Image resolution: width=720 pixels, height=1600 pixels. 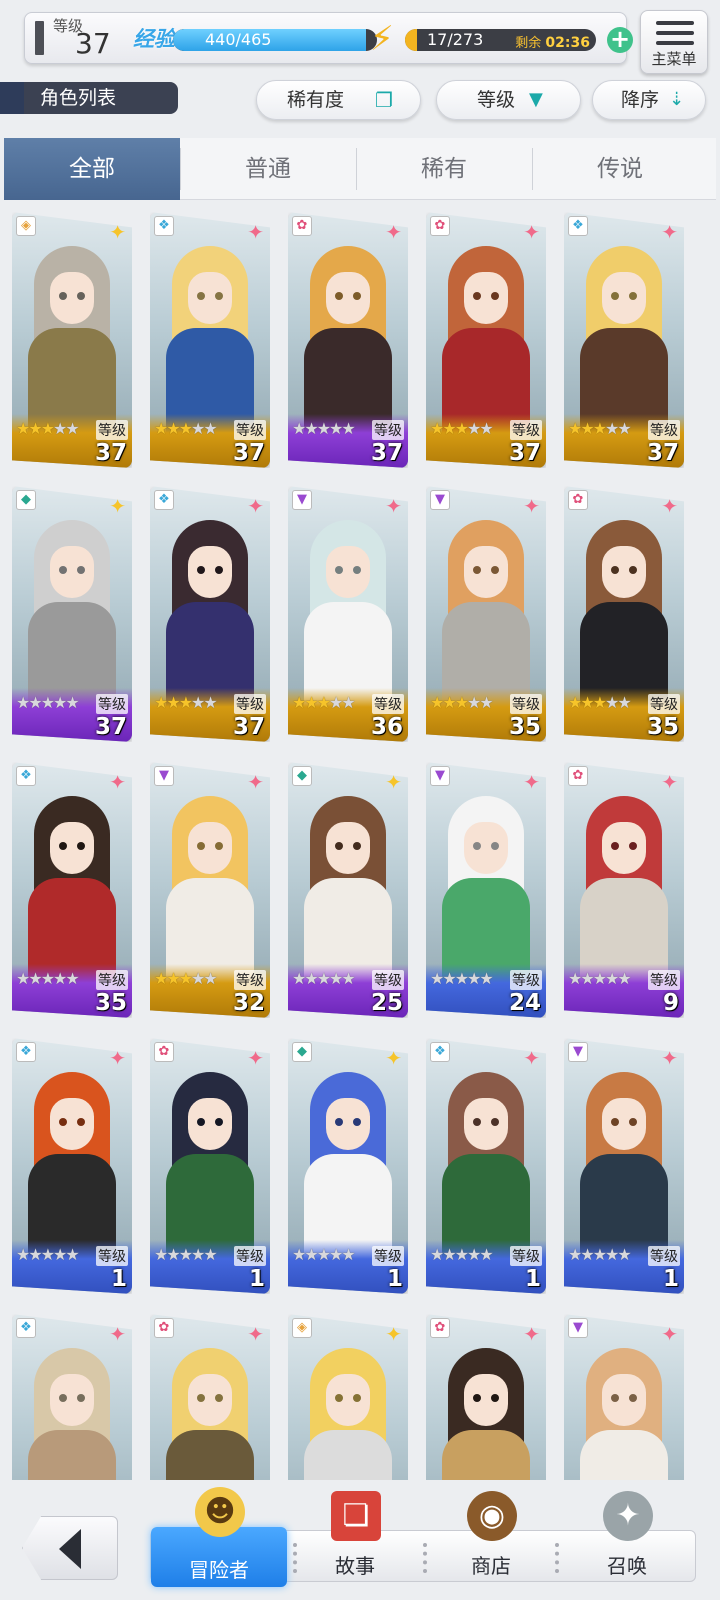 I want to click on exp-label: 经验, so click(x=154, y=39).